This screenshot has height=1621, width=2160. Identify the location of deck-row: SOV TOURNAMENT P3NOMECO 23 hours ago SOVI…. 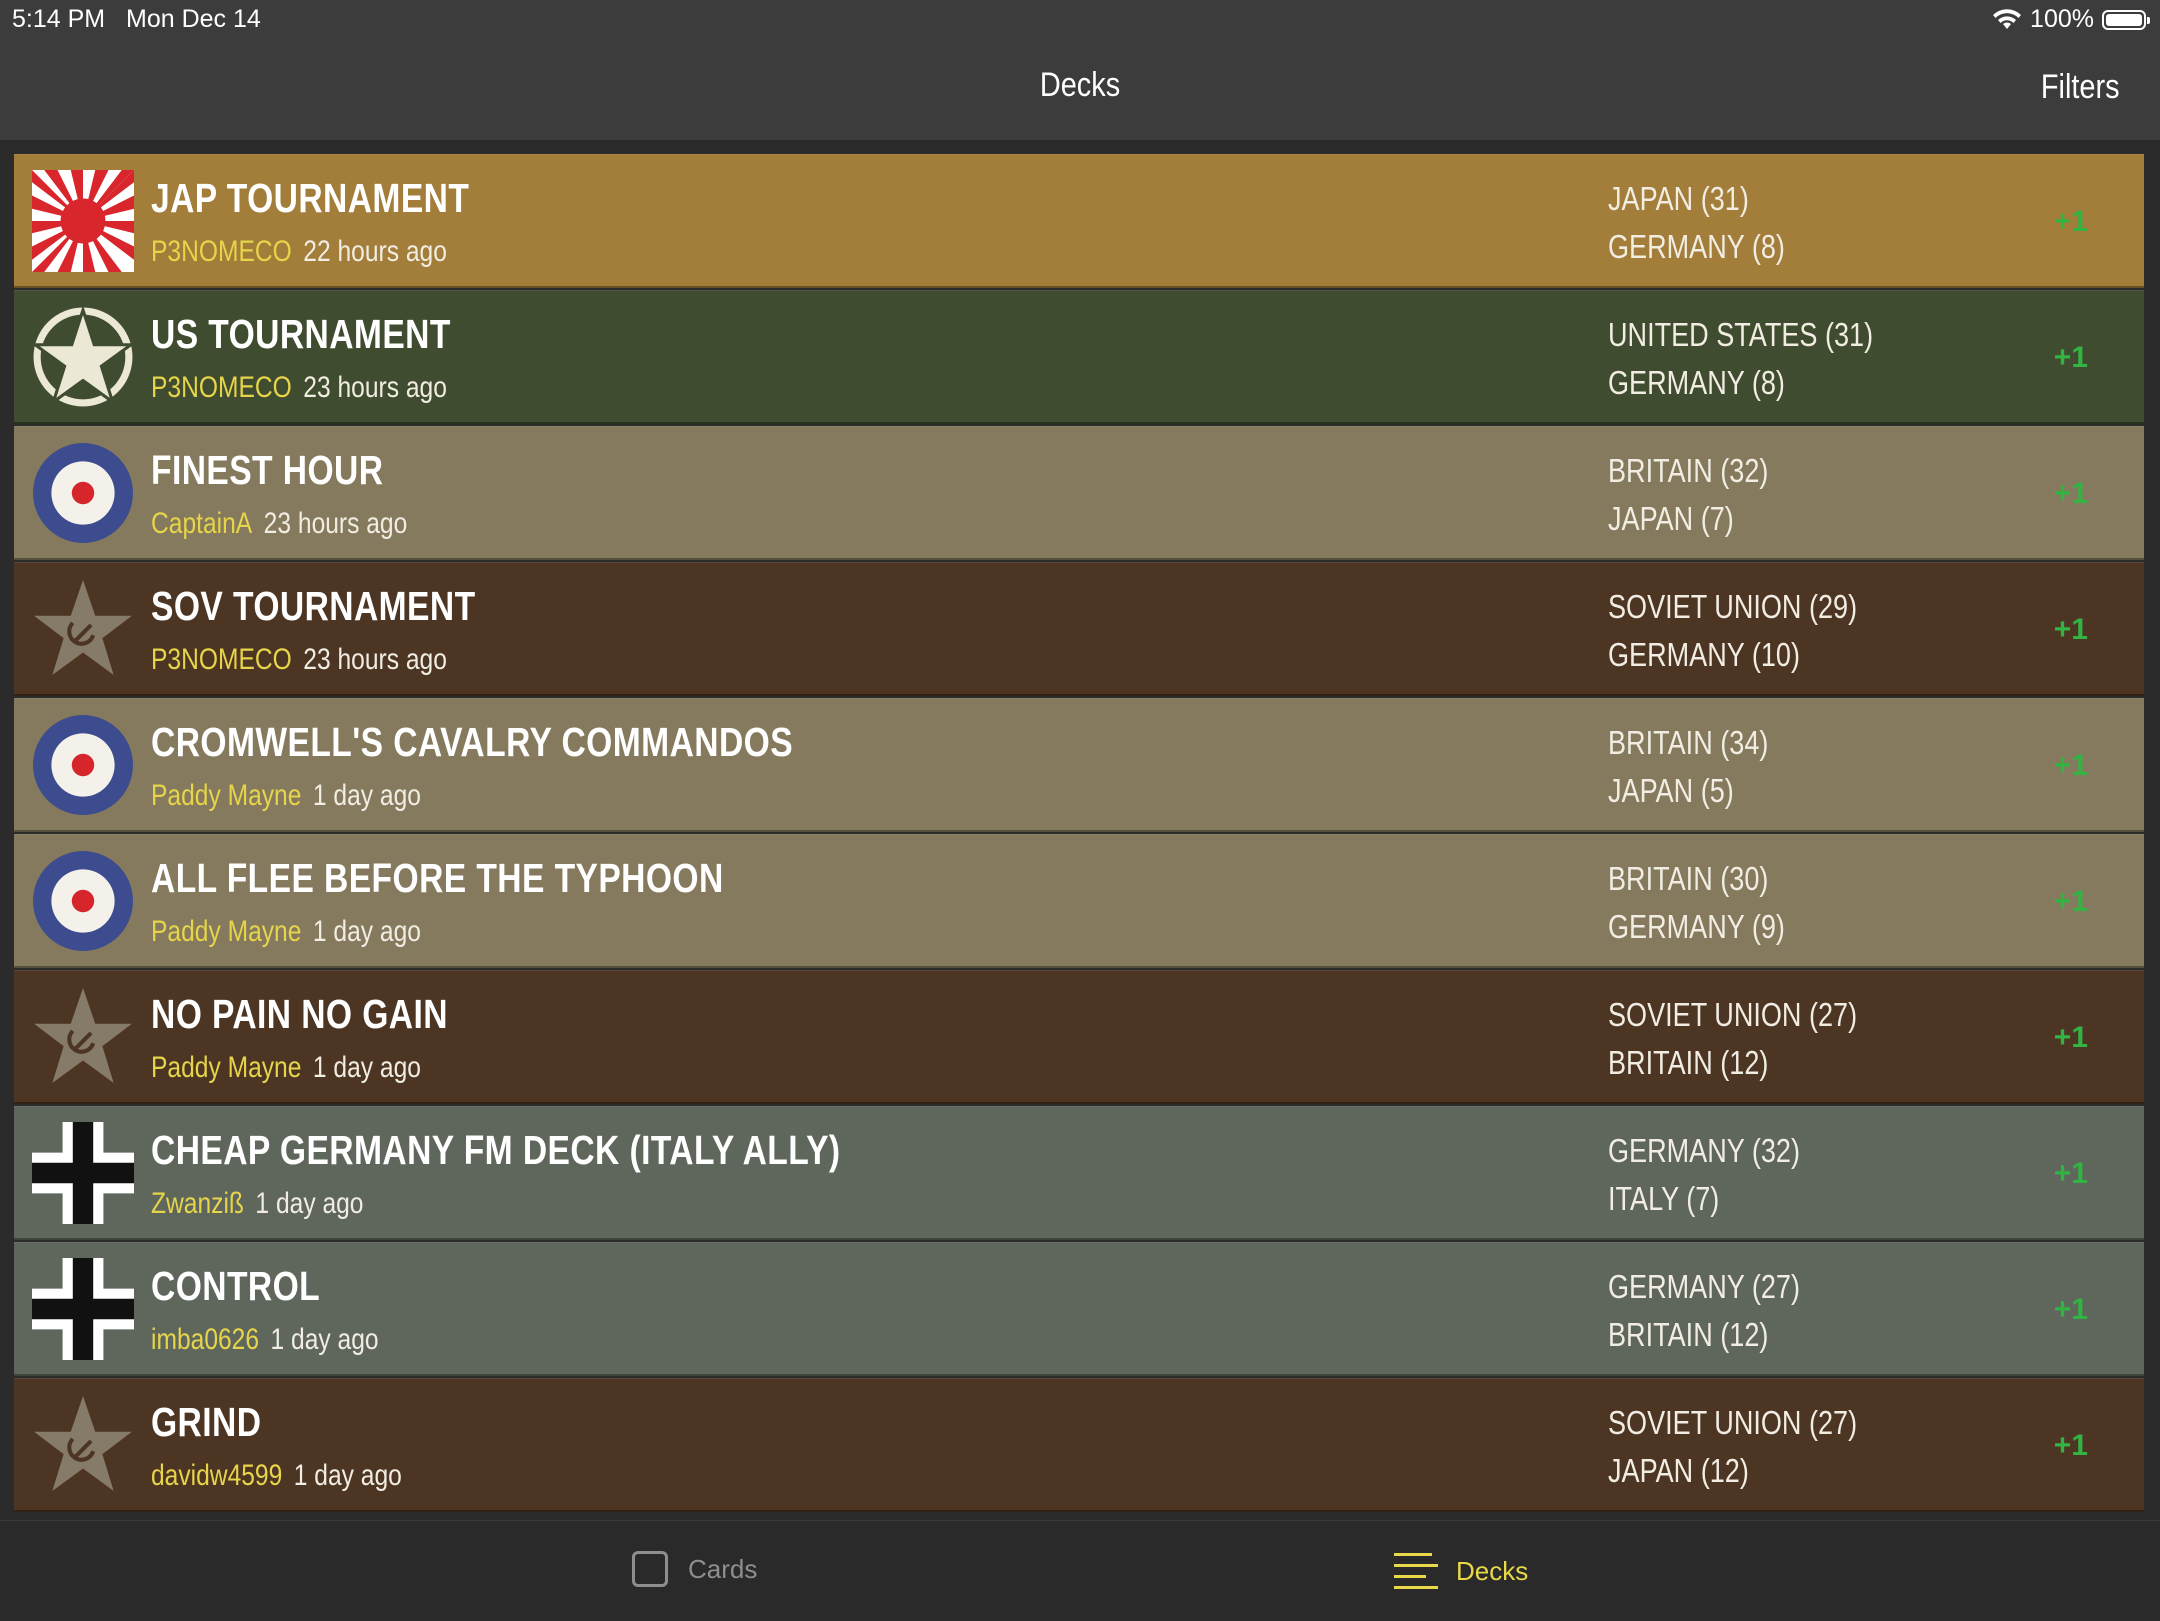
(1079, 629).